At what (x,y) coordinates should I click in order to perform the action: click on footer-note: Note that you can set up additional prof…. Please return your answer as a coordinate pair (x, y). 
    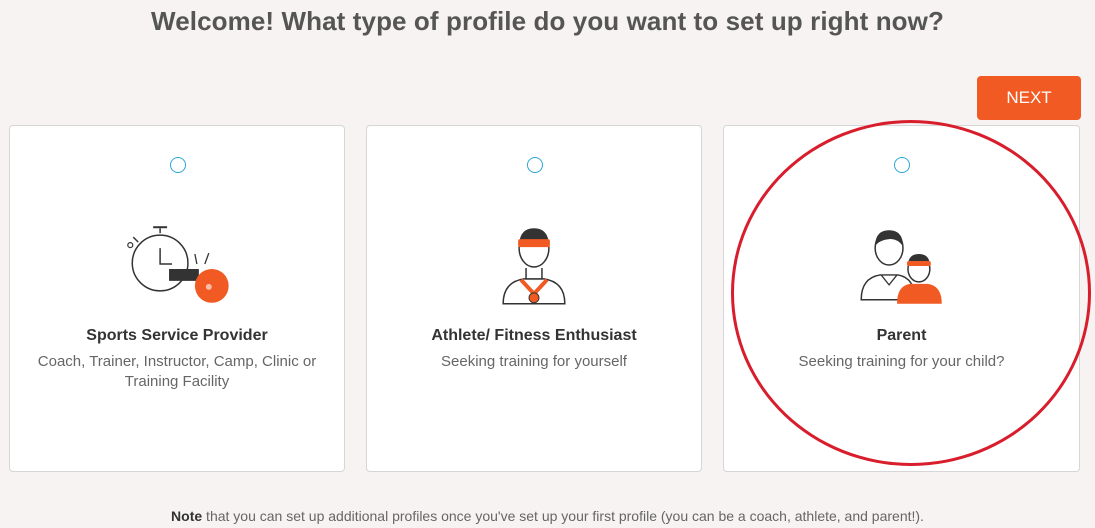
    Looking at the image, I should click on (547, 516).